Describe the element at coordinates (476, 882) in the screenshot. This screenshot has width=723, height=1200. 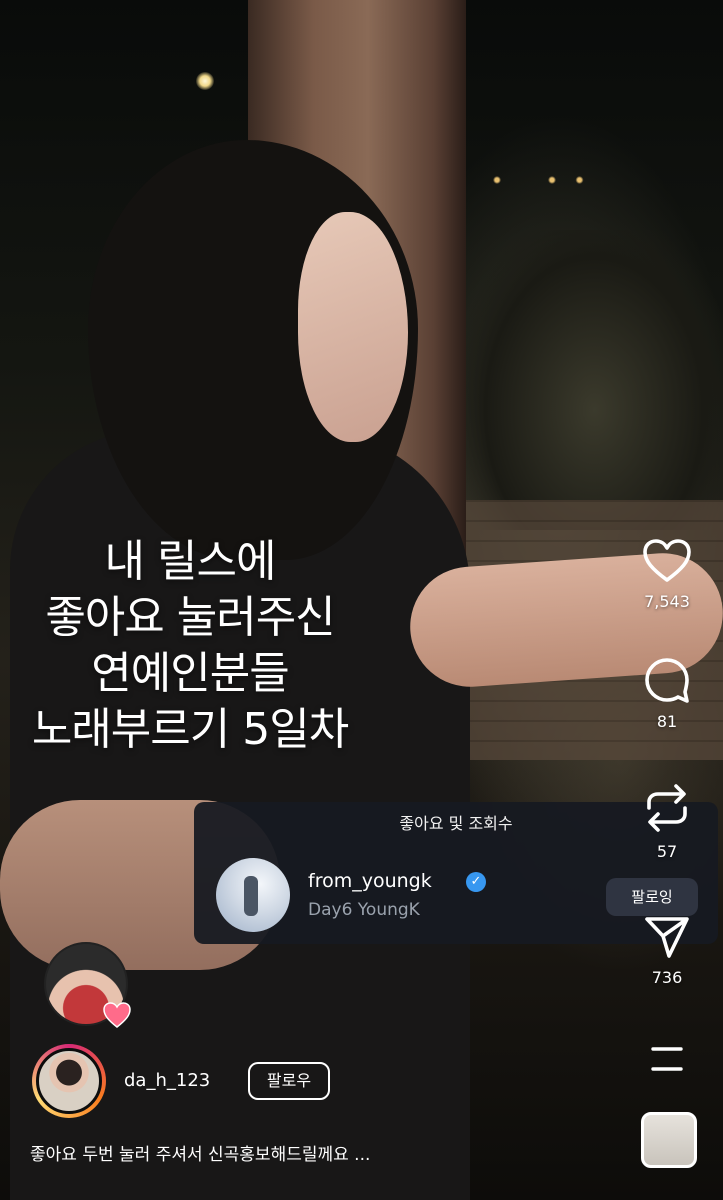
I see `verified-badge-icon: ✓` at that location.